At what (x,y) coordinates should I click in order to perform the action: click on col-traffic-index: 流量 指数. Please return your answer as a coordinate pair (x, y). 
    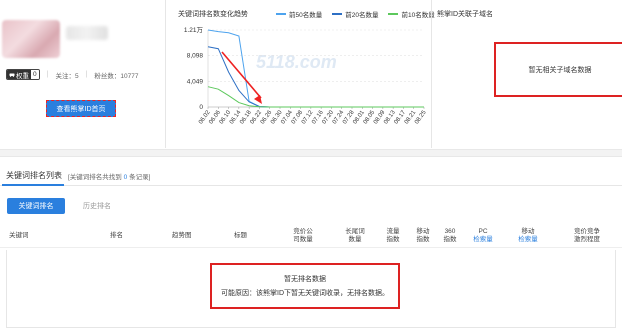
    Looking at the image, I should click on (393, 236).